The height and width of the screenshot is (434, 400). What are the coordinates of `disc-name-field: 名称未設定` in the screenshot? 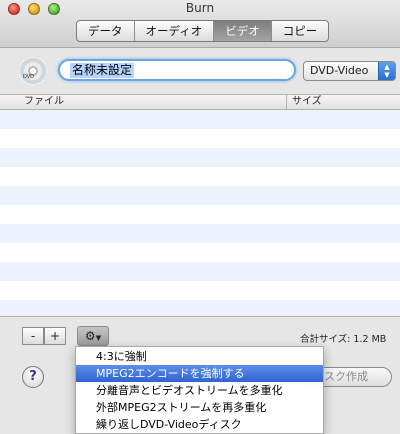 It's located at (177, 70).